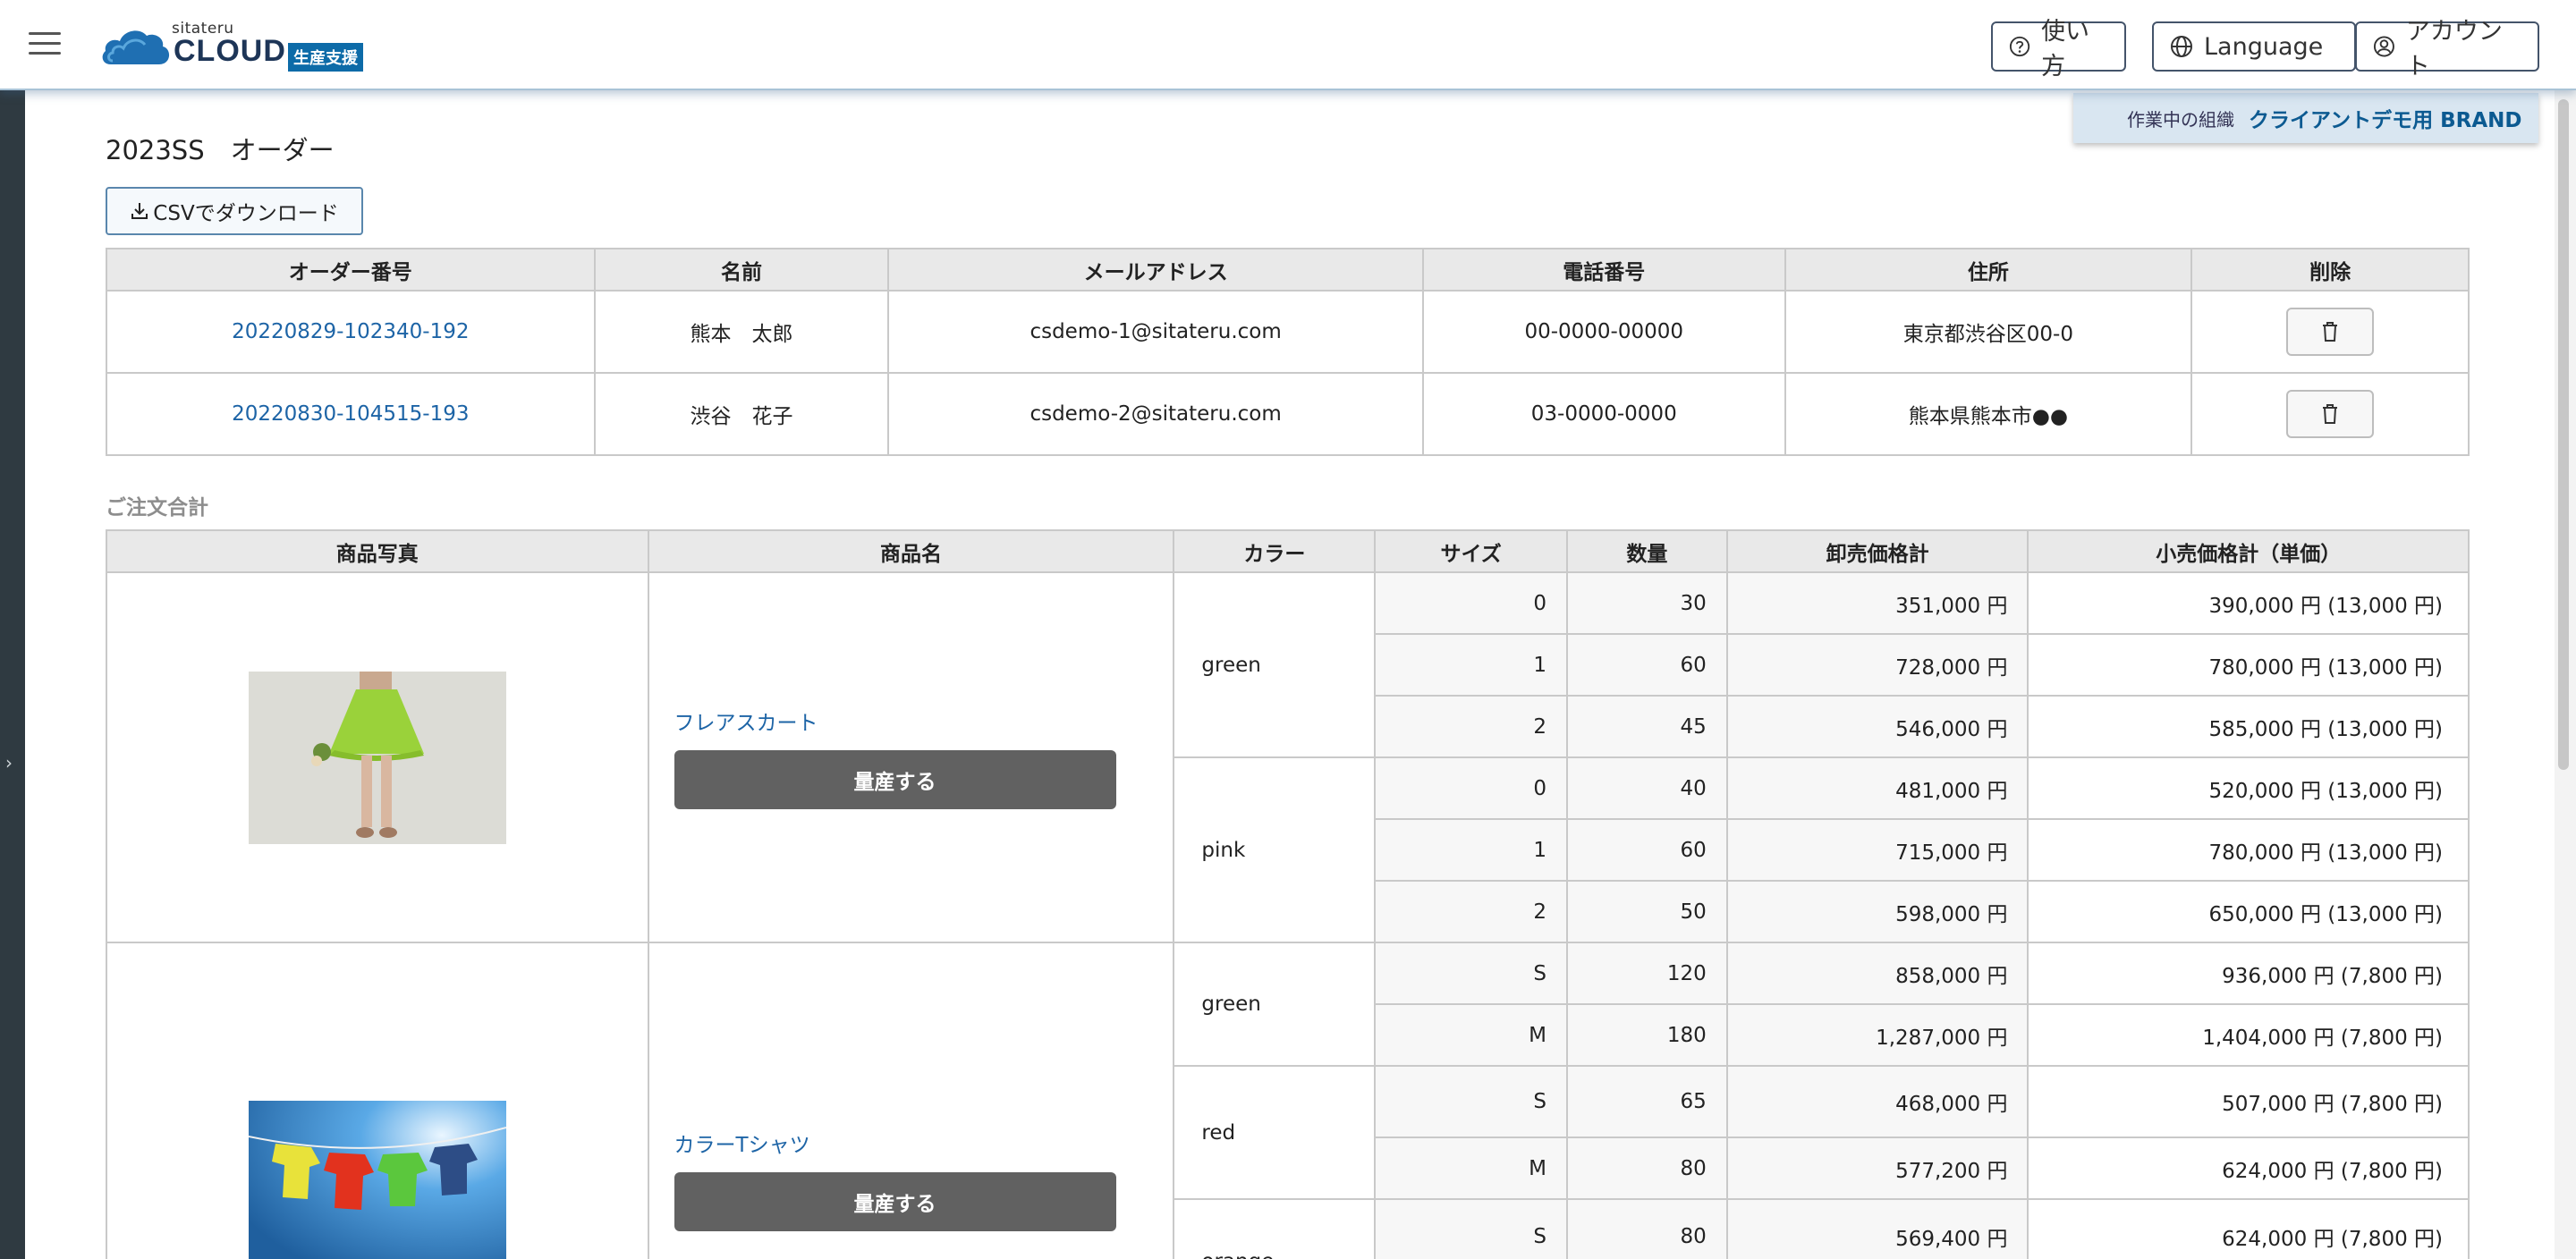 This screenshot has width=2576, height=1259. What do you see at coordinates (2248, 788) in the screenshot?
I see `retail-cell: 520,000 円 (13,000 円)` at bounding box center [2248, 788].